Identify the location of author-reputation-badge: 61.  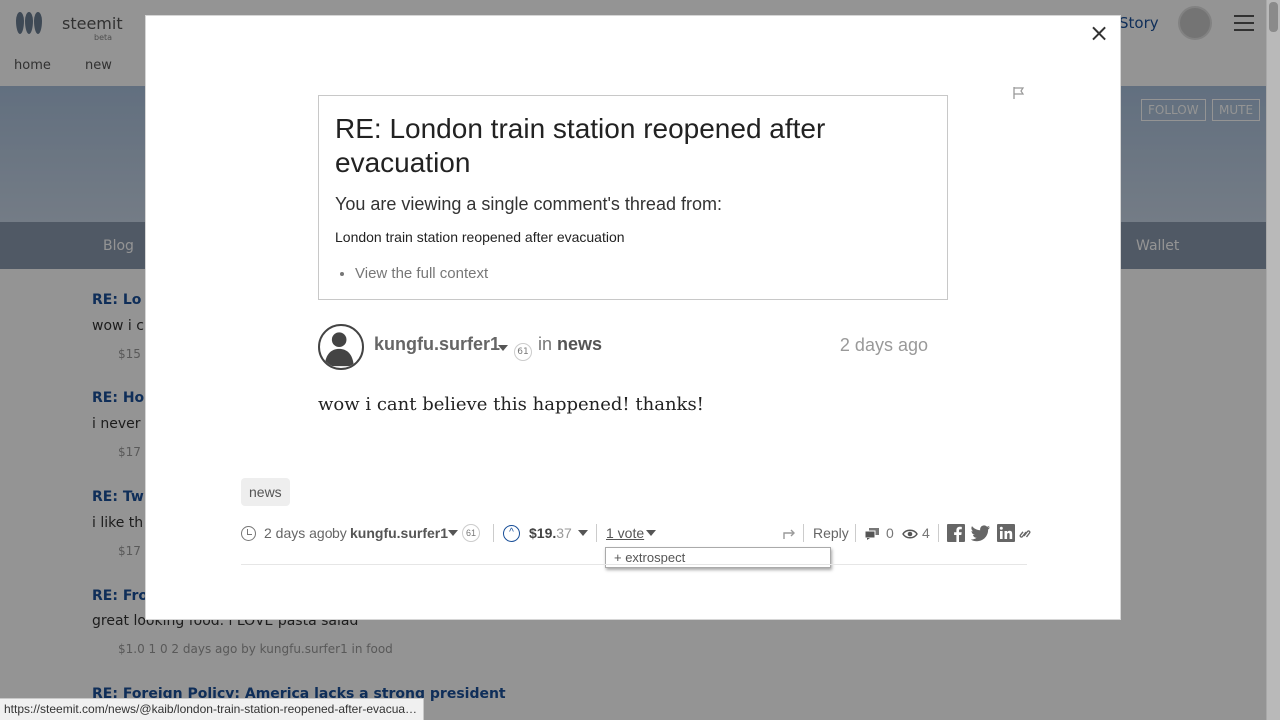
(523, 352).